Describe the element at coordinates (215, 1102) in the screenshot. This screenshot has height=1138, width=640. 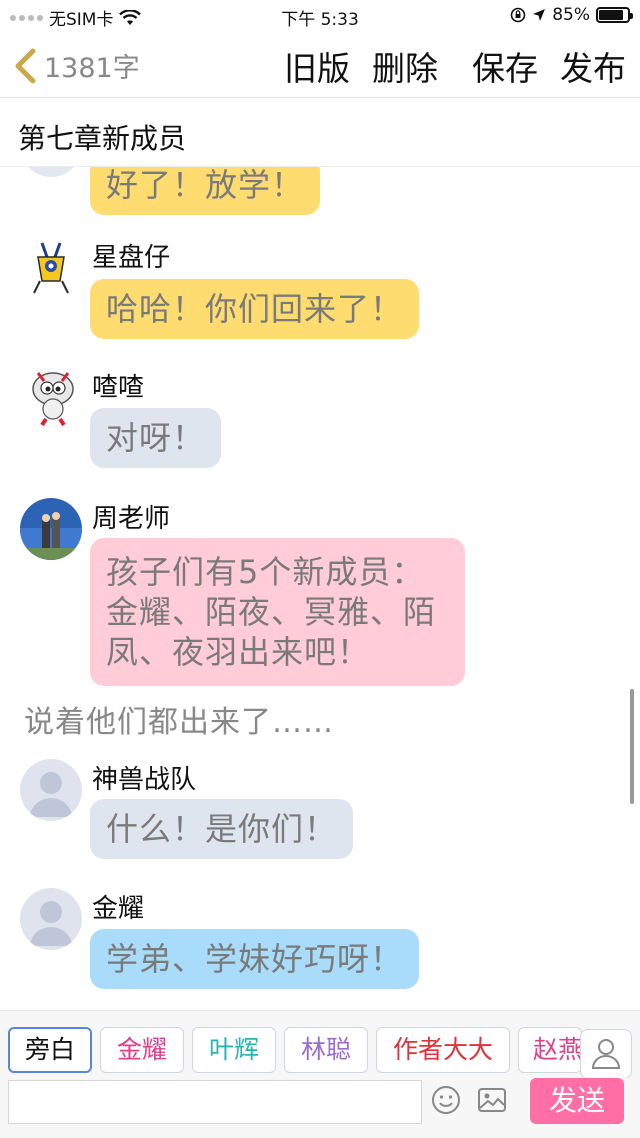
I see `message-input` at that location.